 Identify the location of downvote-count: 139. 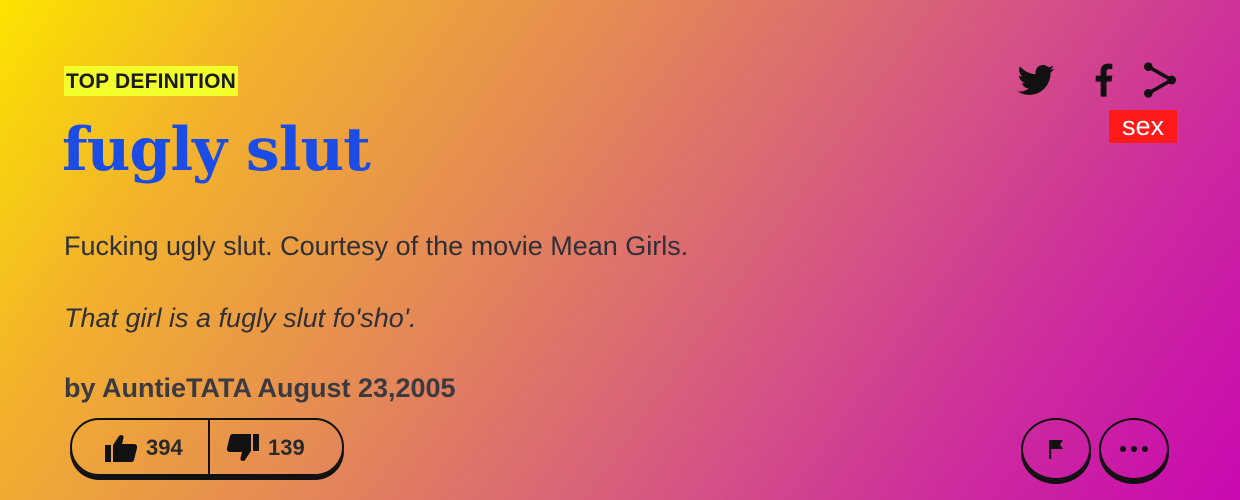
(286, 447).